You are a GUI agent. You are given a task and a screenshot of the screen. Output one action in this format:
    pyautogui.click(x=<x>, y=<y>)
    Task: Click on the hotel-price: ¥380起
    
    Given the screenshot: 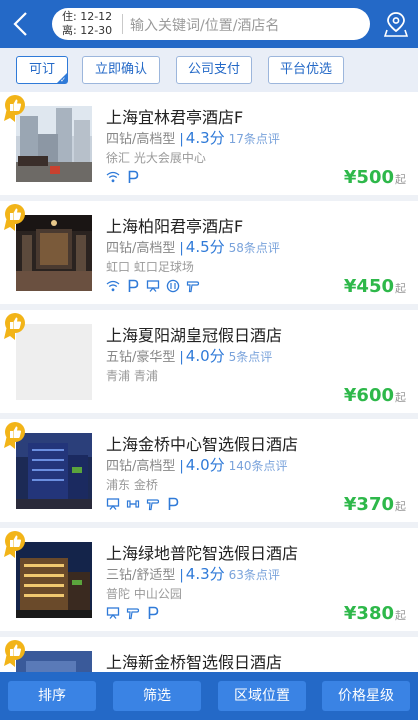 What is the action you would take?
    pyautogui.click(x=375, y=613)
    